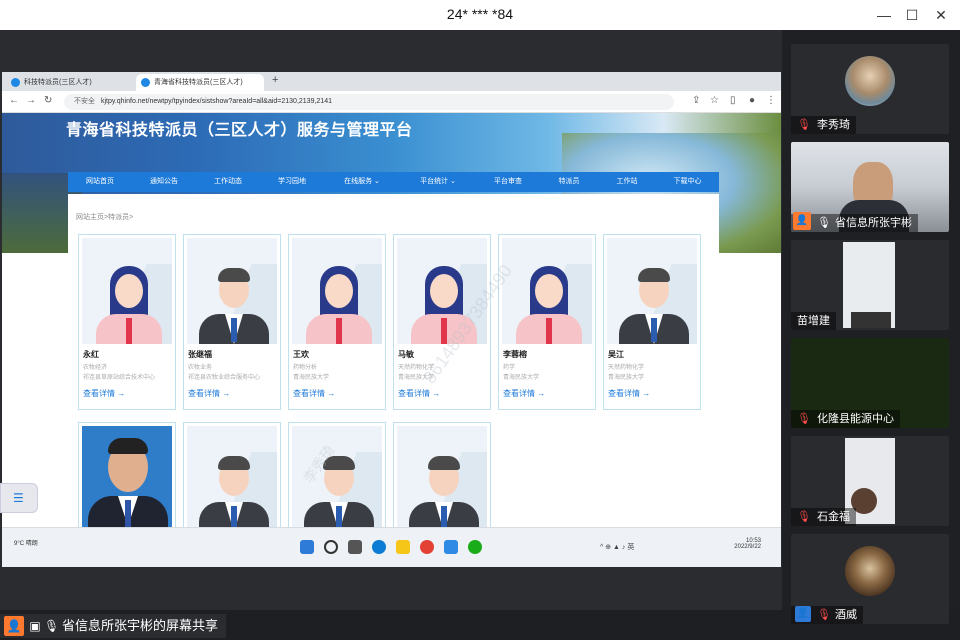 This screenshot has width=960, height=640. I want to click on photos-app-icon, so click(451, 547).